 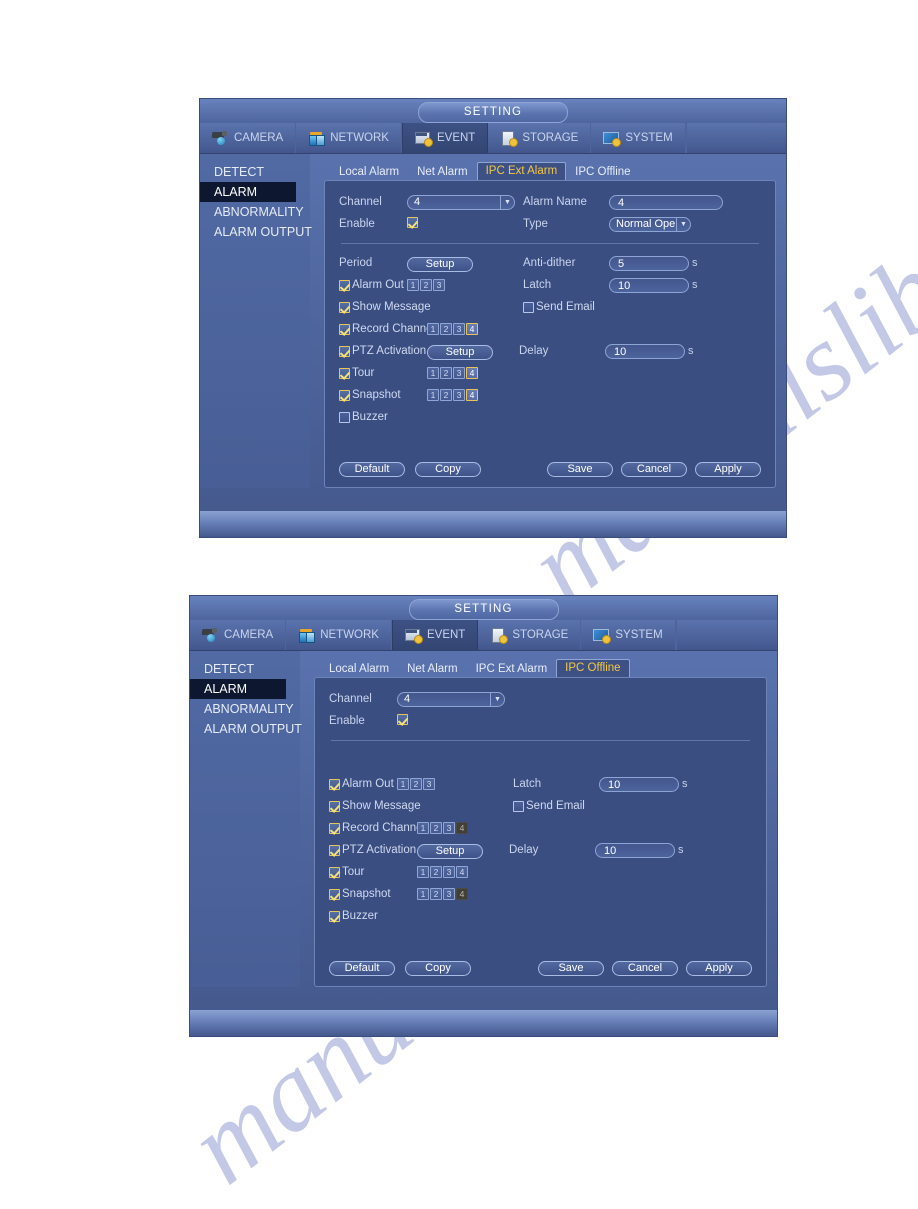 What do you see at coordinates (259, 138) in the screenshot?
I see `tab-camera-label: CAMERA` at bounding box center [259, 138].